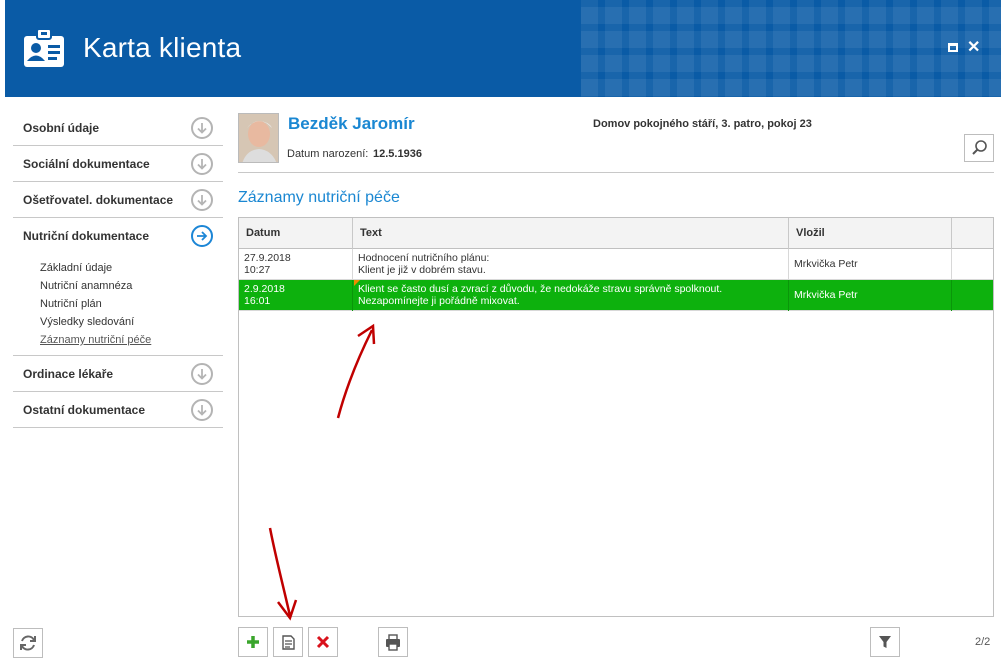 This screenshot has width=1006, height=669. I want to click on client-card-icon, so click(44, 47).